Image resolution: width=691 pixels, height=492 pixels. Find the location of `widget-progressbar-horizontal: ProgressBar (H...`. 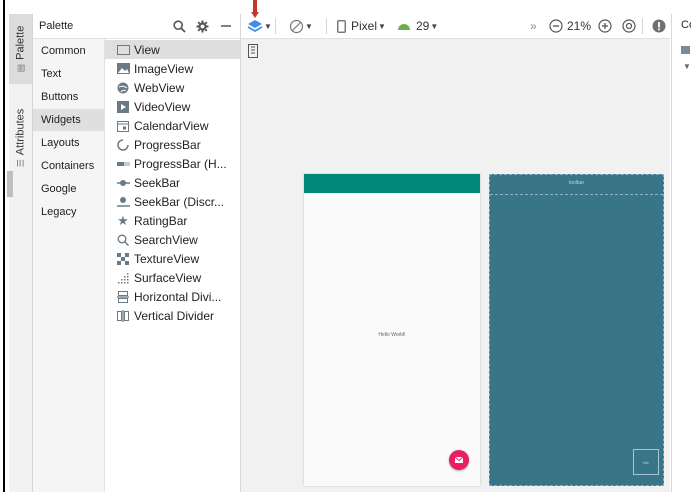

widget-progressbar-horizontal: ProgressBar (H... is located at coordinates (172, 163).